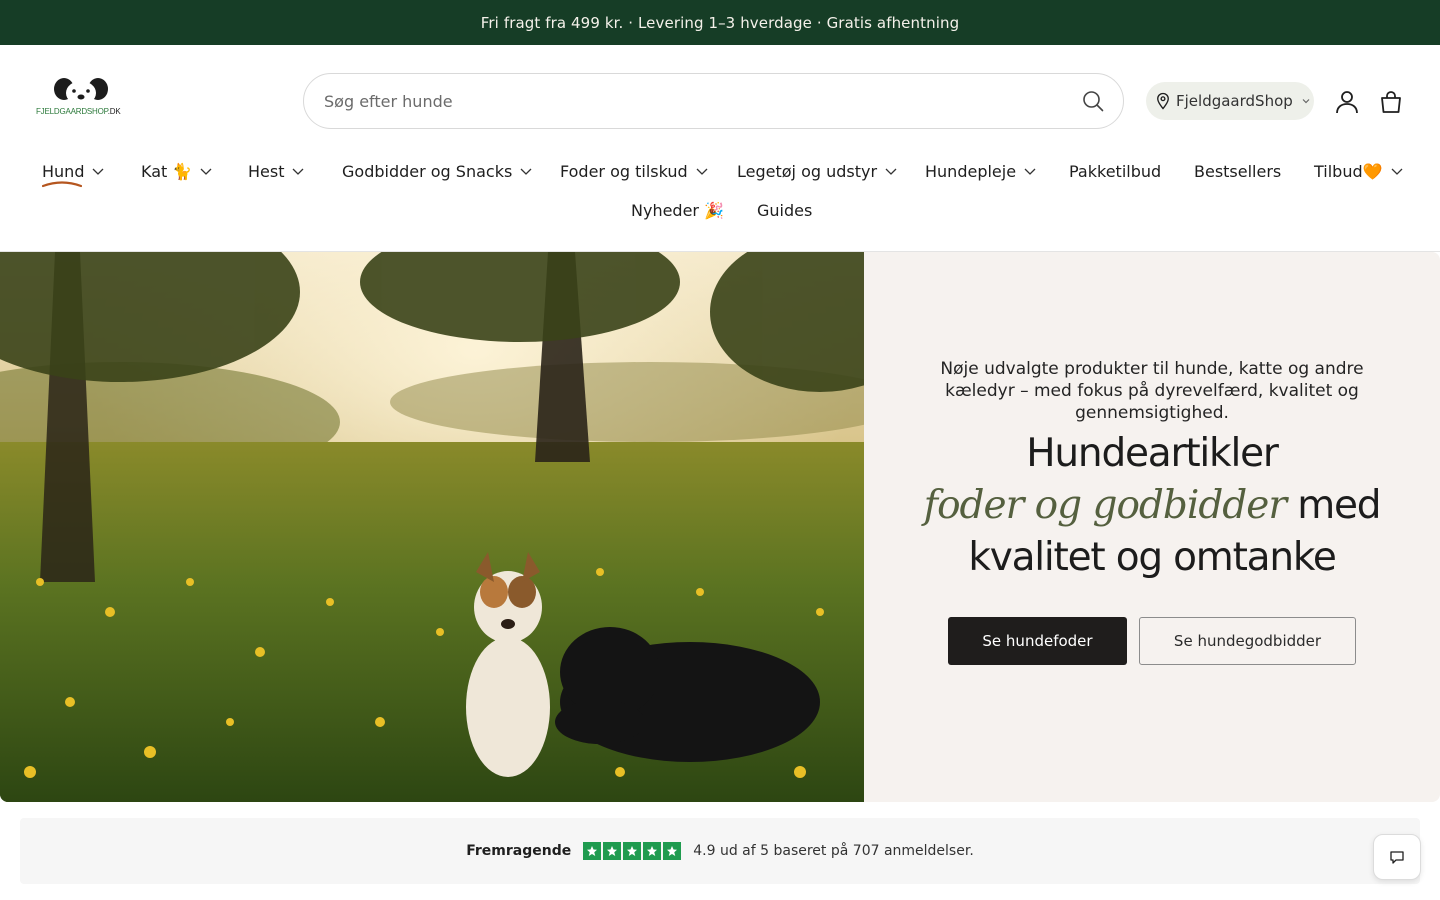 The image size is (1440, 900). I want to click on site-logo: FJELDGAARDSHOP.DK, so click(82, 98).